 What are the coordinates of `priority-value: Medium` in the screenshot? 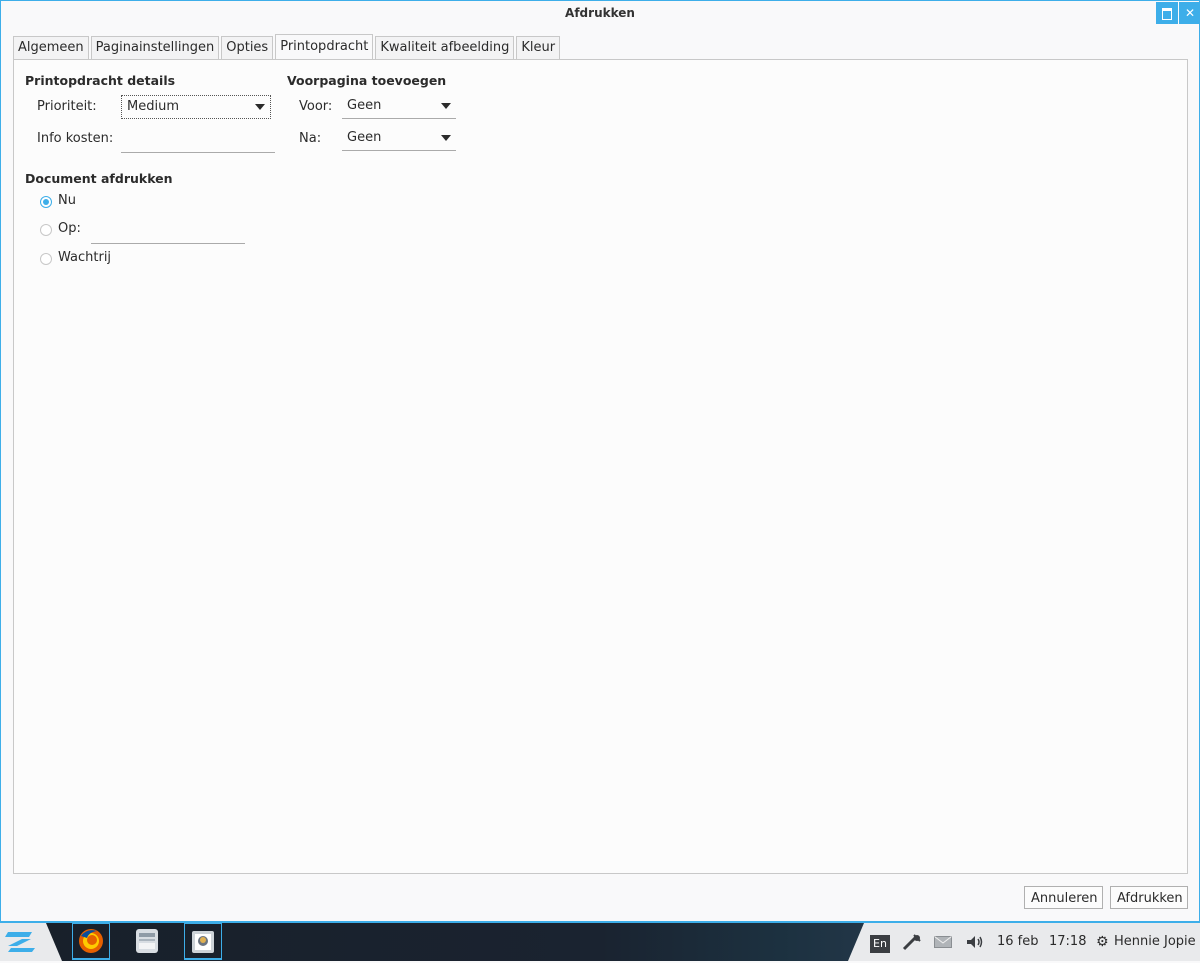 It's located at (153, 106).